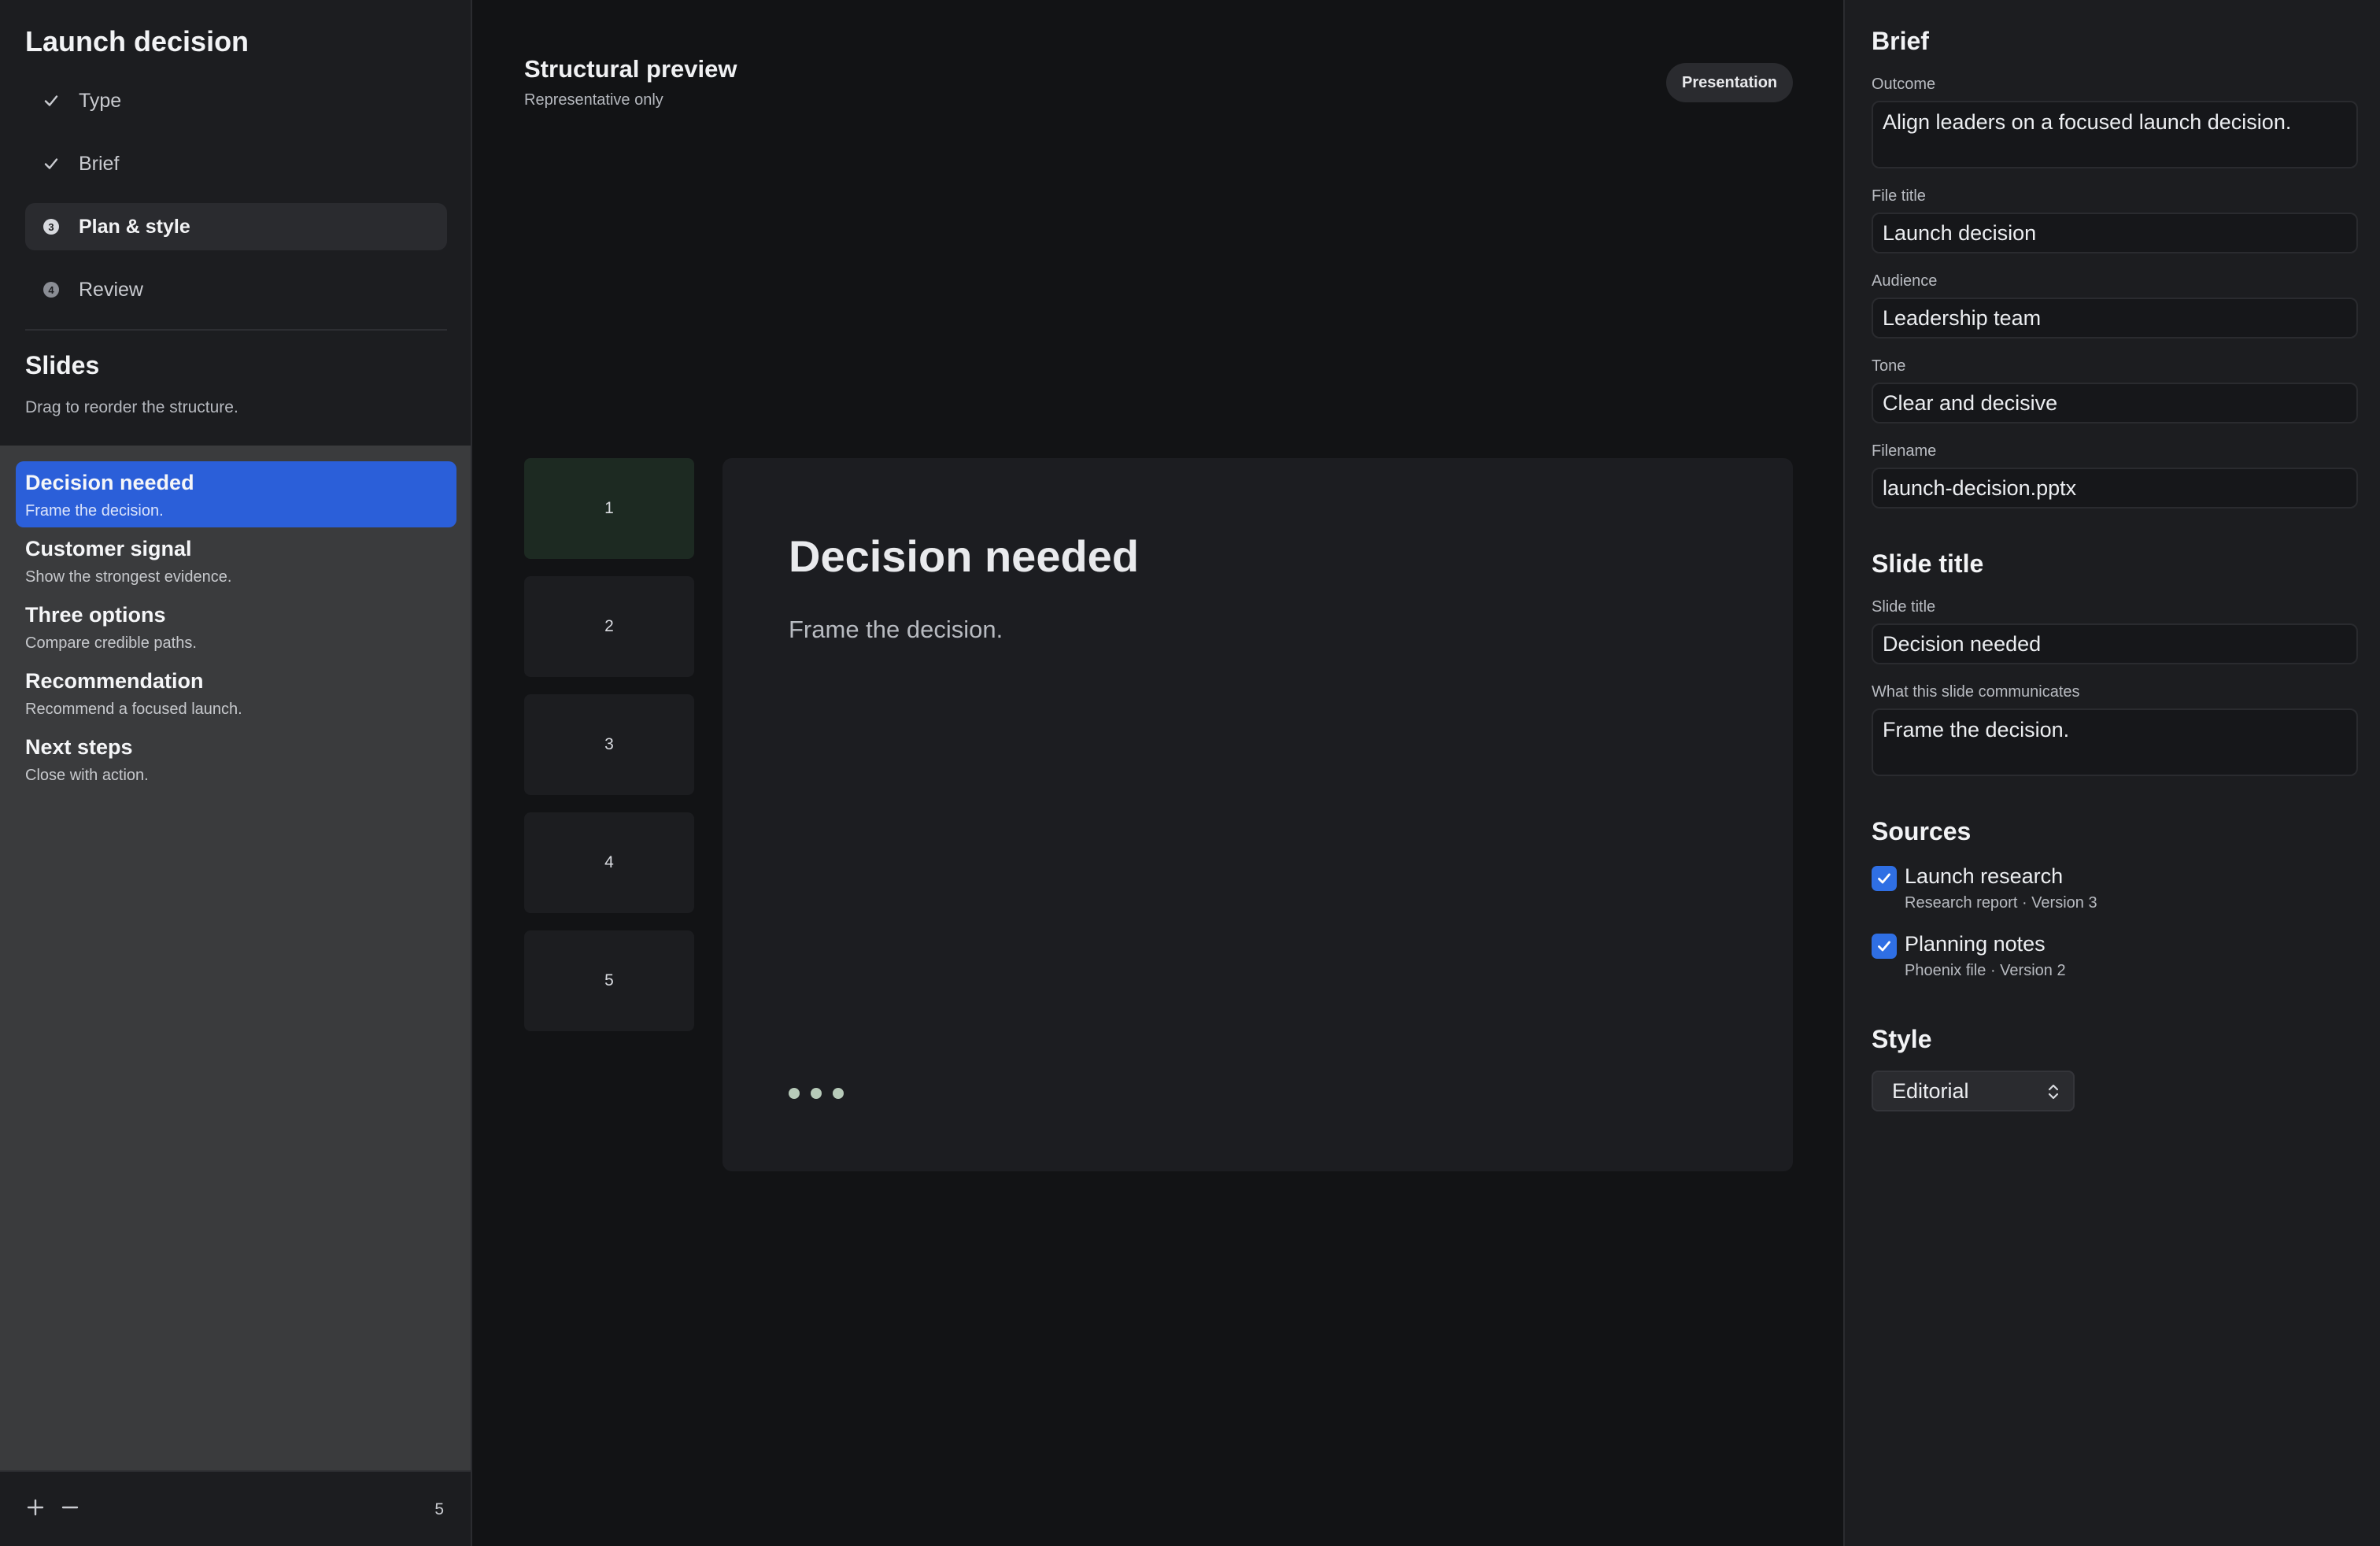  What do you see at coordinates (51, 227) in the screenshot?
I see `step-number-icon: 3` at bounding box center [51, 227].